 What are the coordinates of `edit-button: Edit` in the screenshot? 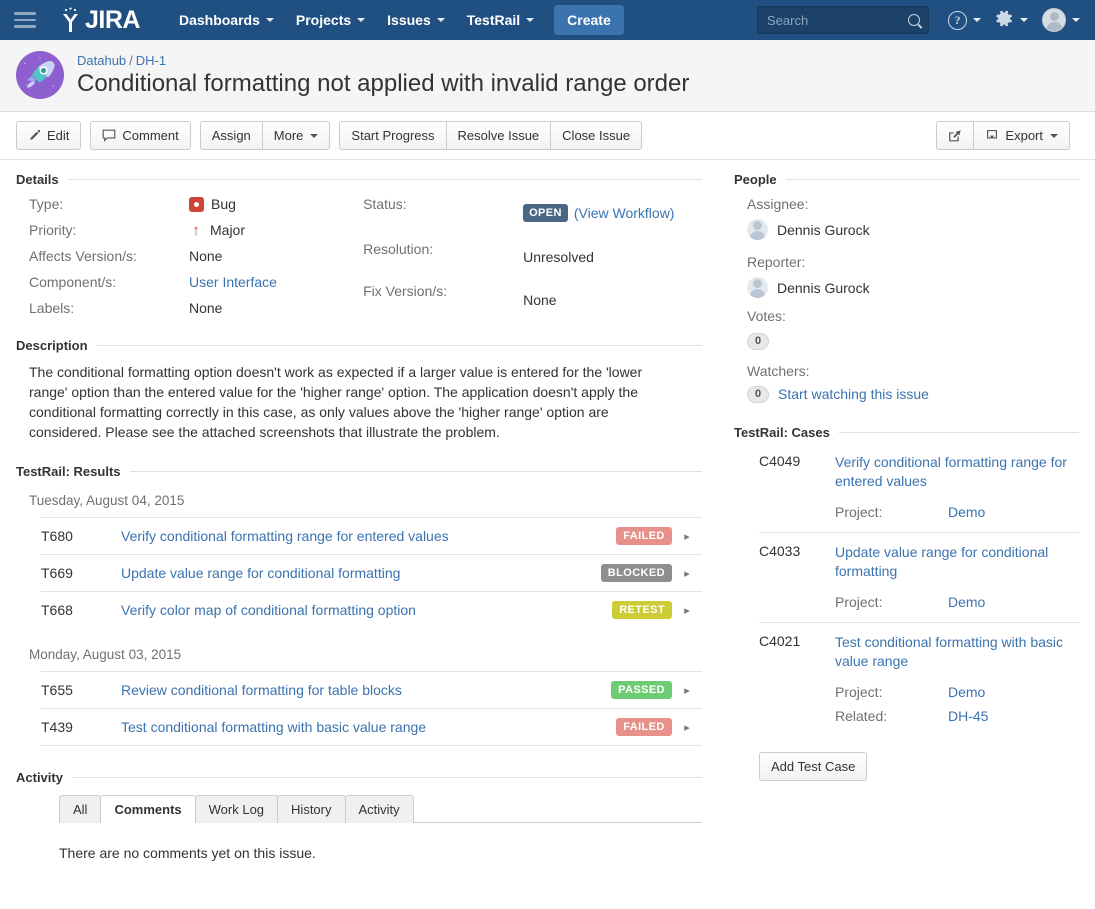 It's located at (49, 135).